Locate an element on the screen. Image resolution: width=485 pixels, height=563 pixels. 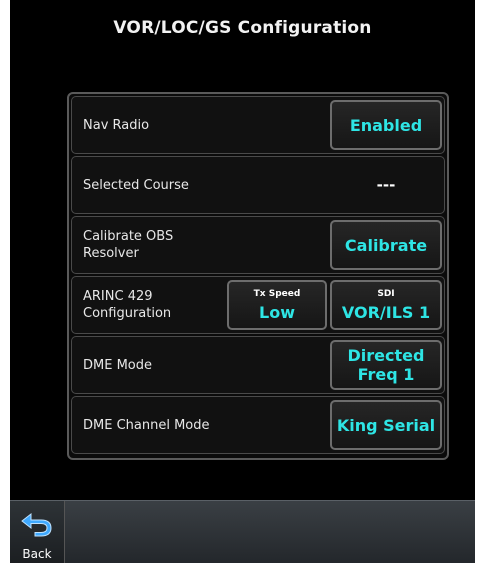
tx-speed-button: Tx Speed Low is located at coordinates (277, 305).